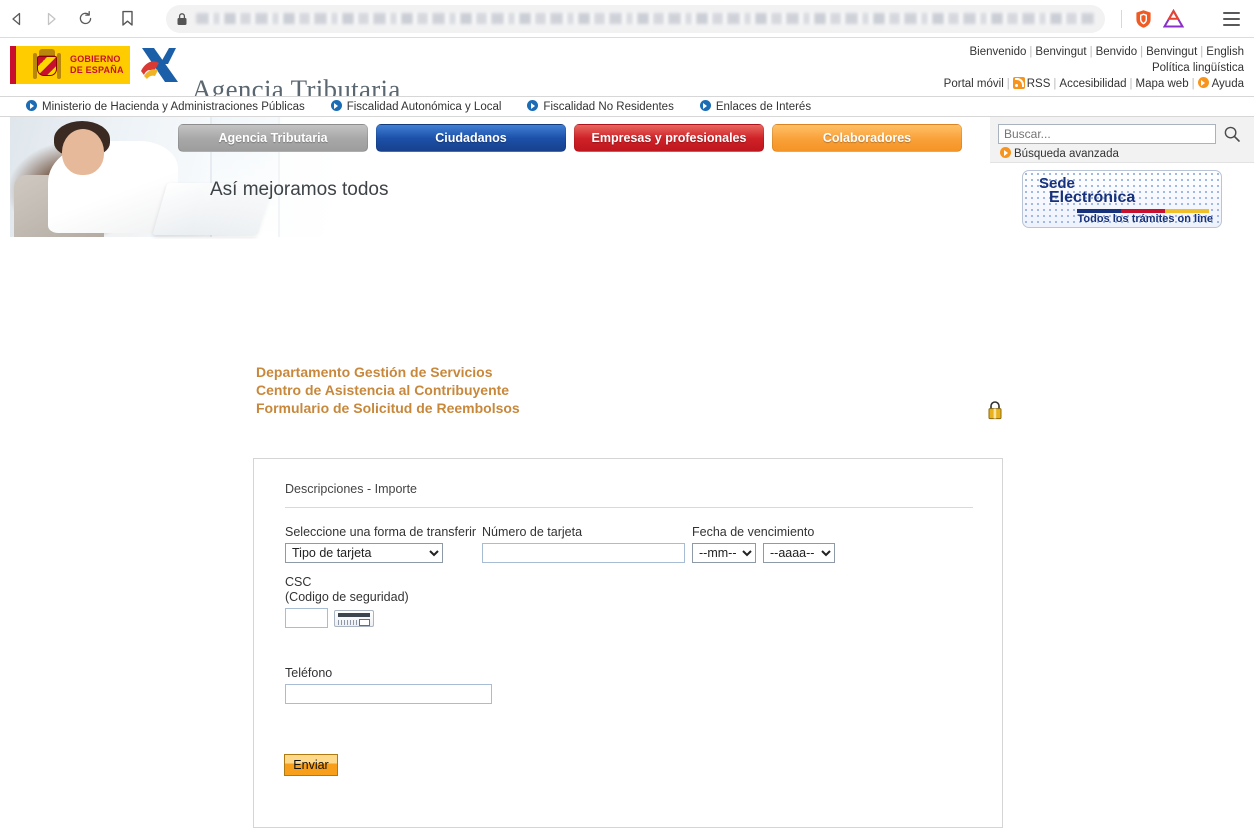  What do you see at coordinates (351, 489) in the screenshot?
I see `panel-title: Descripciones - Importe` at bounding box center [351, 489].